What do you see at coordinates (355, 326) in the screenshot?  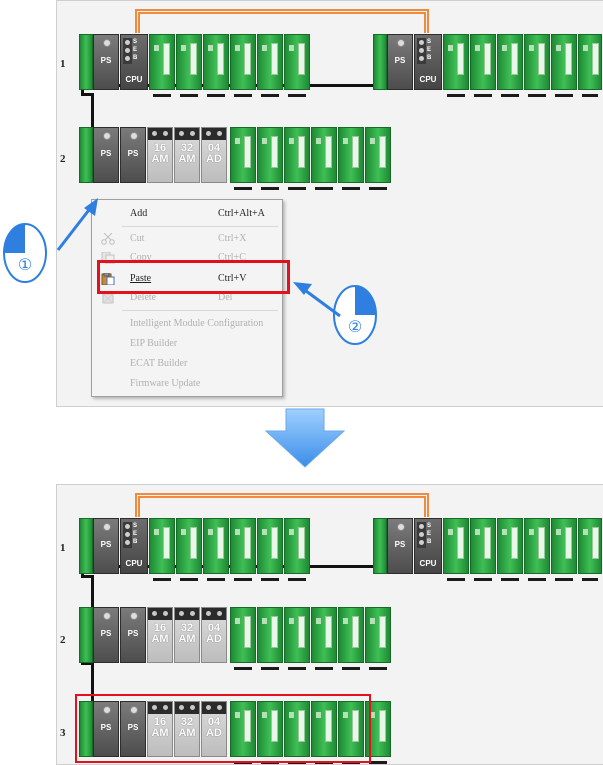 I see `svg-text: ②` at bounding box center [355, 326].